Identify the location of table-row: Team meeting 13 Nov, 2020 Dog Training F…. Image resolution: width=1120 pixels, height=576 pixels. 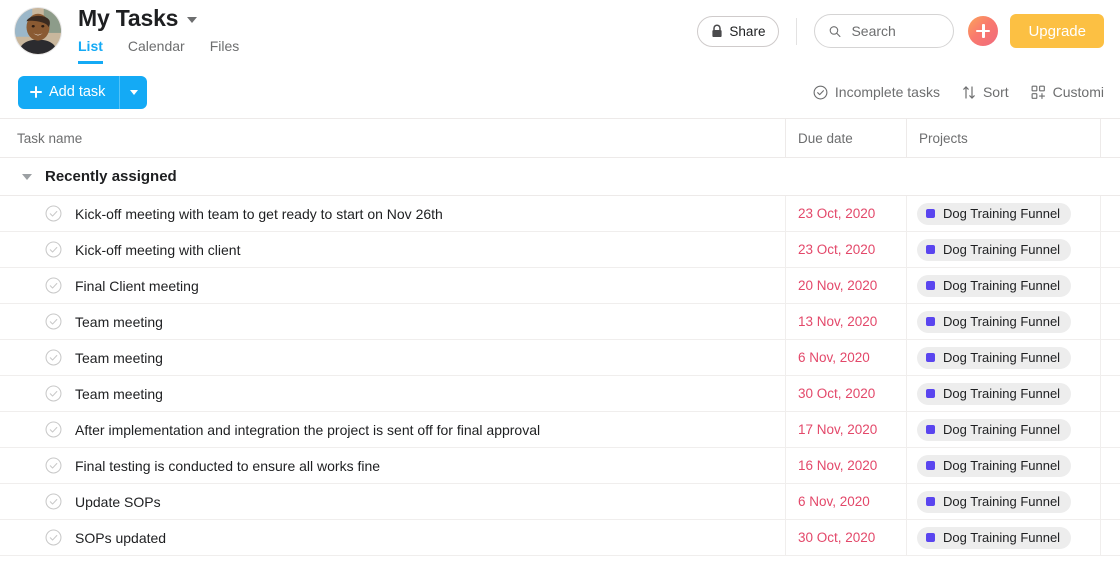
(560, 322).